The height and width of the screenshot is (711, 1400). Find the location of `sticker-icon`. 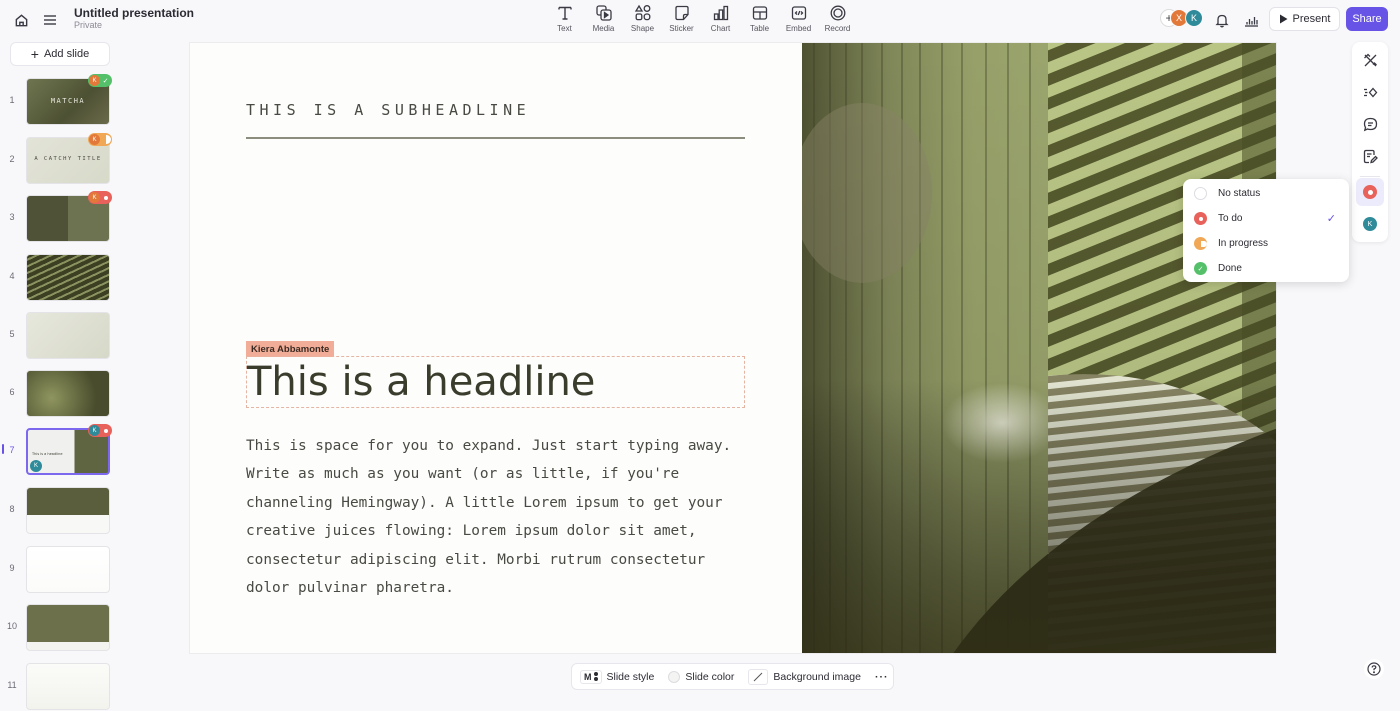

sticker-icon is located at coordinates (681, 13).